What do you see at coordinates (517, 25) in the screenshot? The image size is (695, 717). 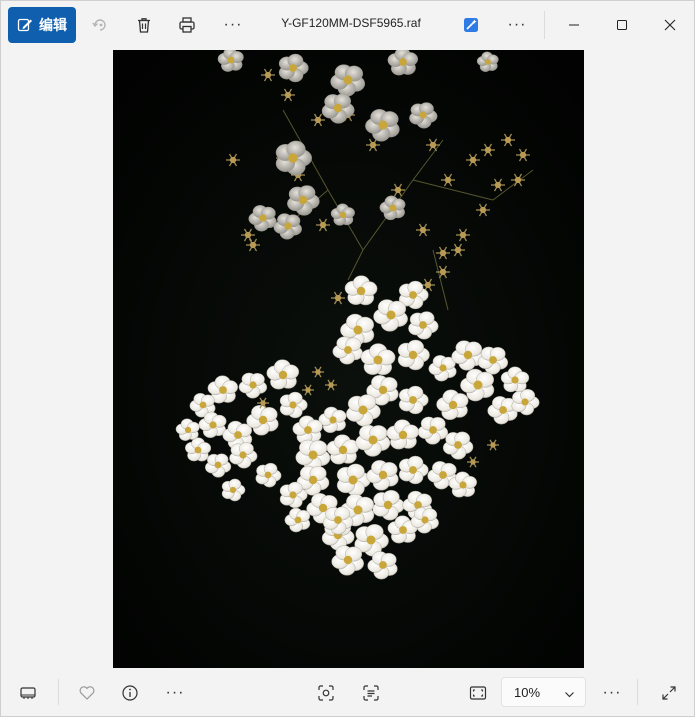 I see `more-options-icon-2: ···` at bounding box center [517, 25].